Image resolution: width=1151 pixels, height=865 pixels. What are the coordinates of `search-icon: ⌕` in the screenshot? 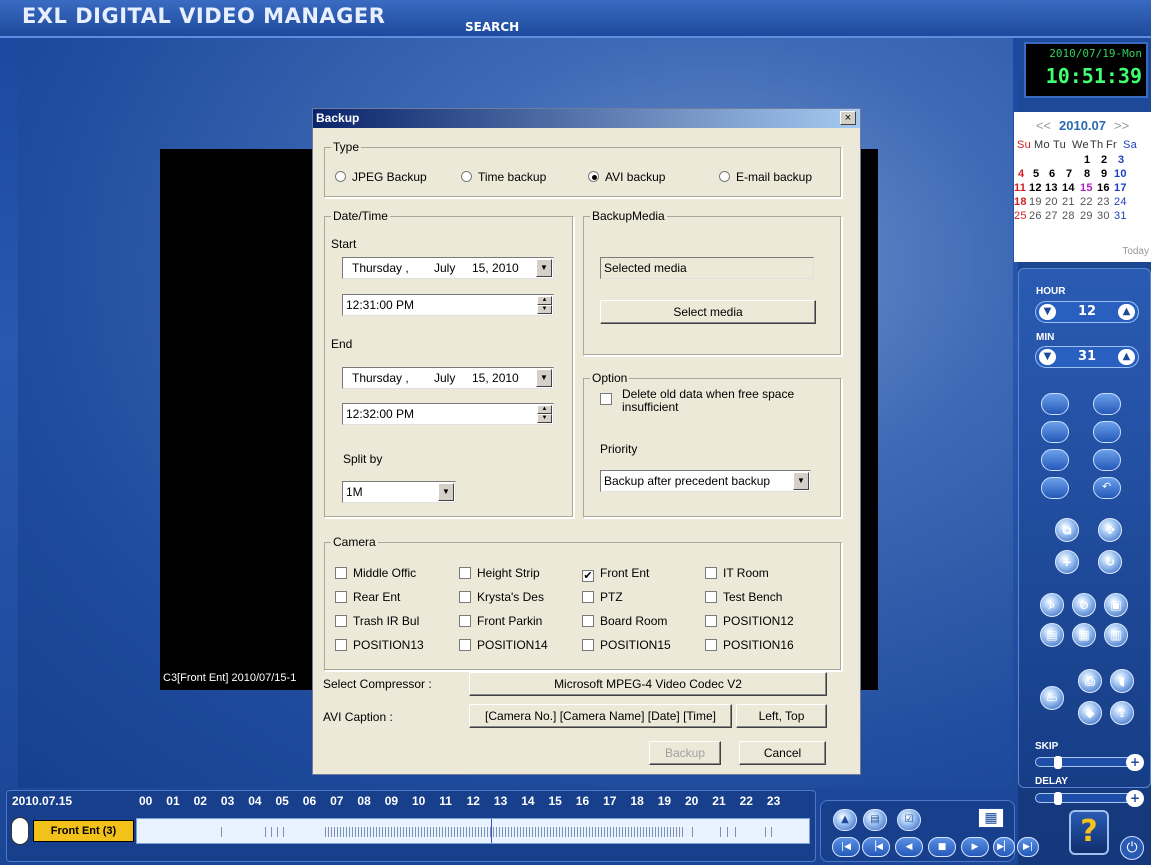 It's located at (1052, 605).